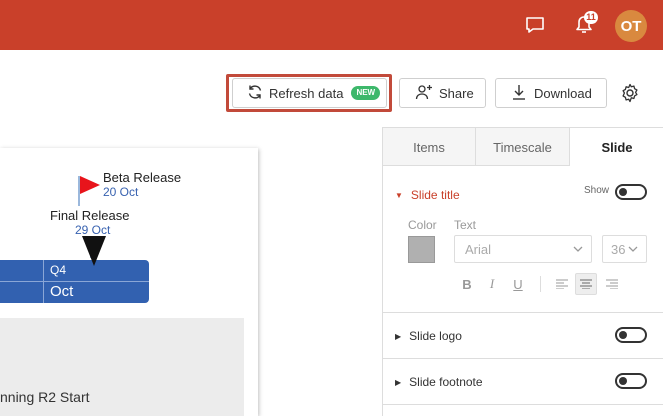 Image resolution: width=663 pixels, height=416 pixels. What do you see at coordinates (518, 284) in the screenshot?
I see `underline-button: U` at bounding box center [518, 284].